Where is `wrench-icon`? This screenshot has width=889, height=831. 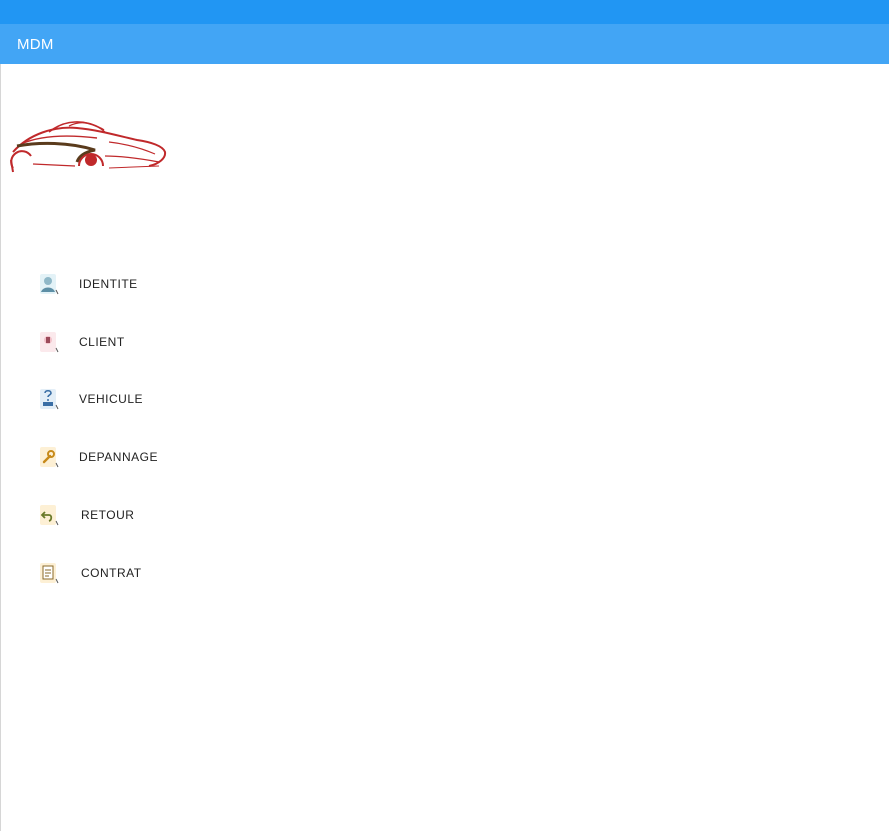 wrench-icon is located at coordinates (49, 457).